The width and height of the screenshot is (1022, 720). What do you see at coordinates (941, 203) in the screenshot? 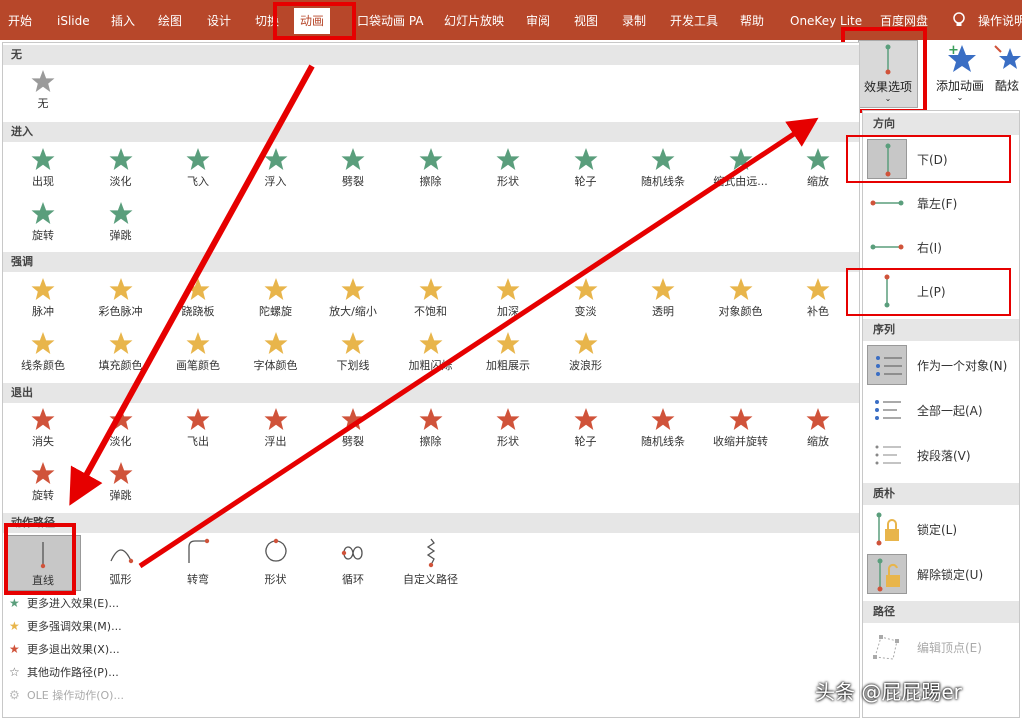
I see `direction-left: 靠左(F)` at bounding box center [941, 203].